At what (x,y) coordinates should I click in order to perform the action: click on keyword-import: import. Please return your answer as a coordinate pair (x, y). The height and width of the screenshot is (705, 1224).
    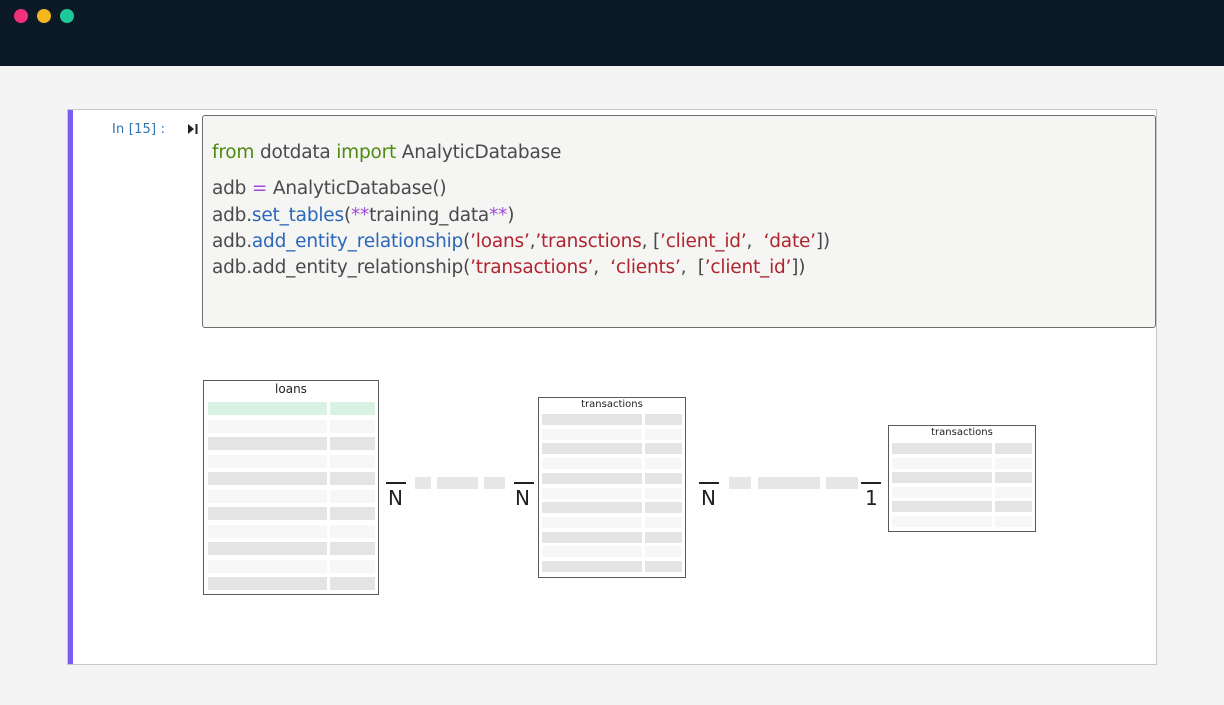
    Looking at the image, I should click on (366, 152).